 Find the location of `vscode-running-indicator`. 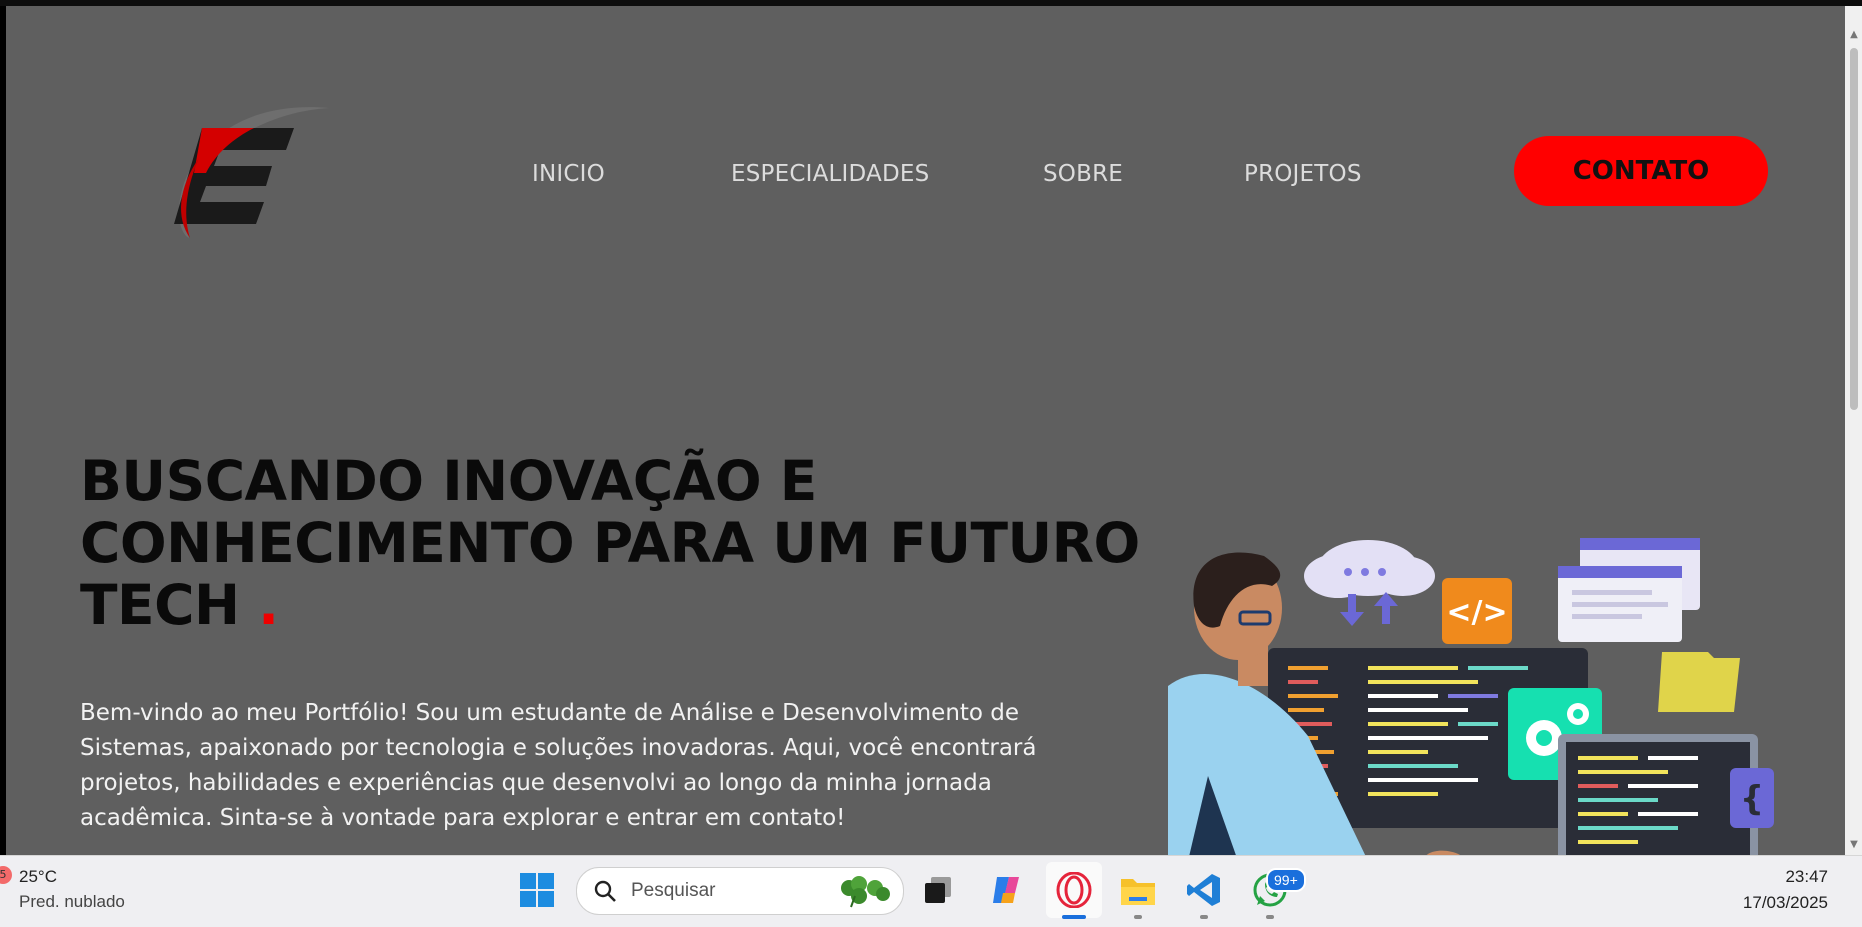

vscode-running-indicator is located at coordinates (1204, 917).